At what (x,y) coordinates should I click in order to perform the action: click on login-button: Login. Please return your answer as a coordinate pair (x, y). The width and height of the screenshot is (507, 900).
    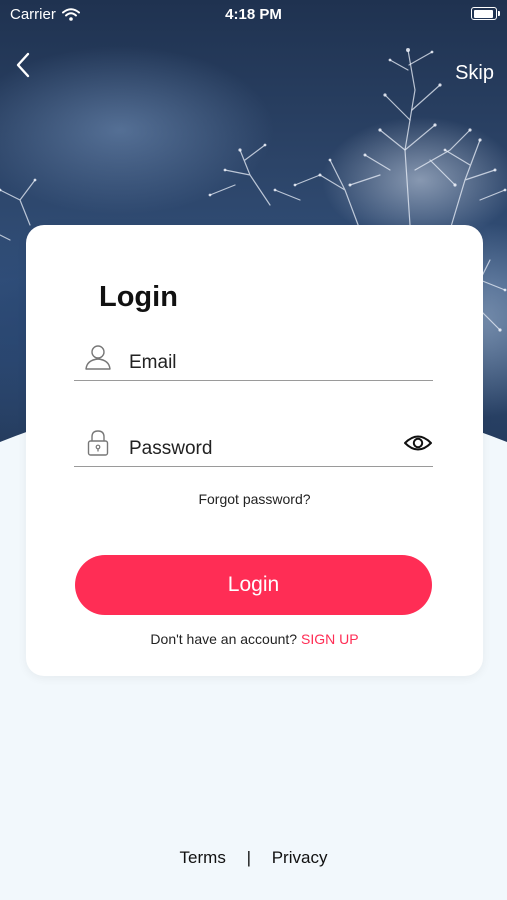
    Looking at the image, I should click on (253, 585).